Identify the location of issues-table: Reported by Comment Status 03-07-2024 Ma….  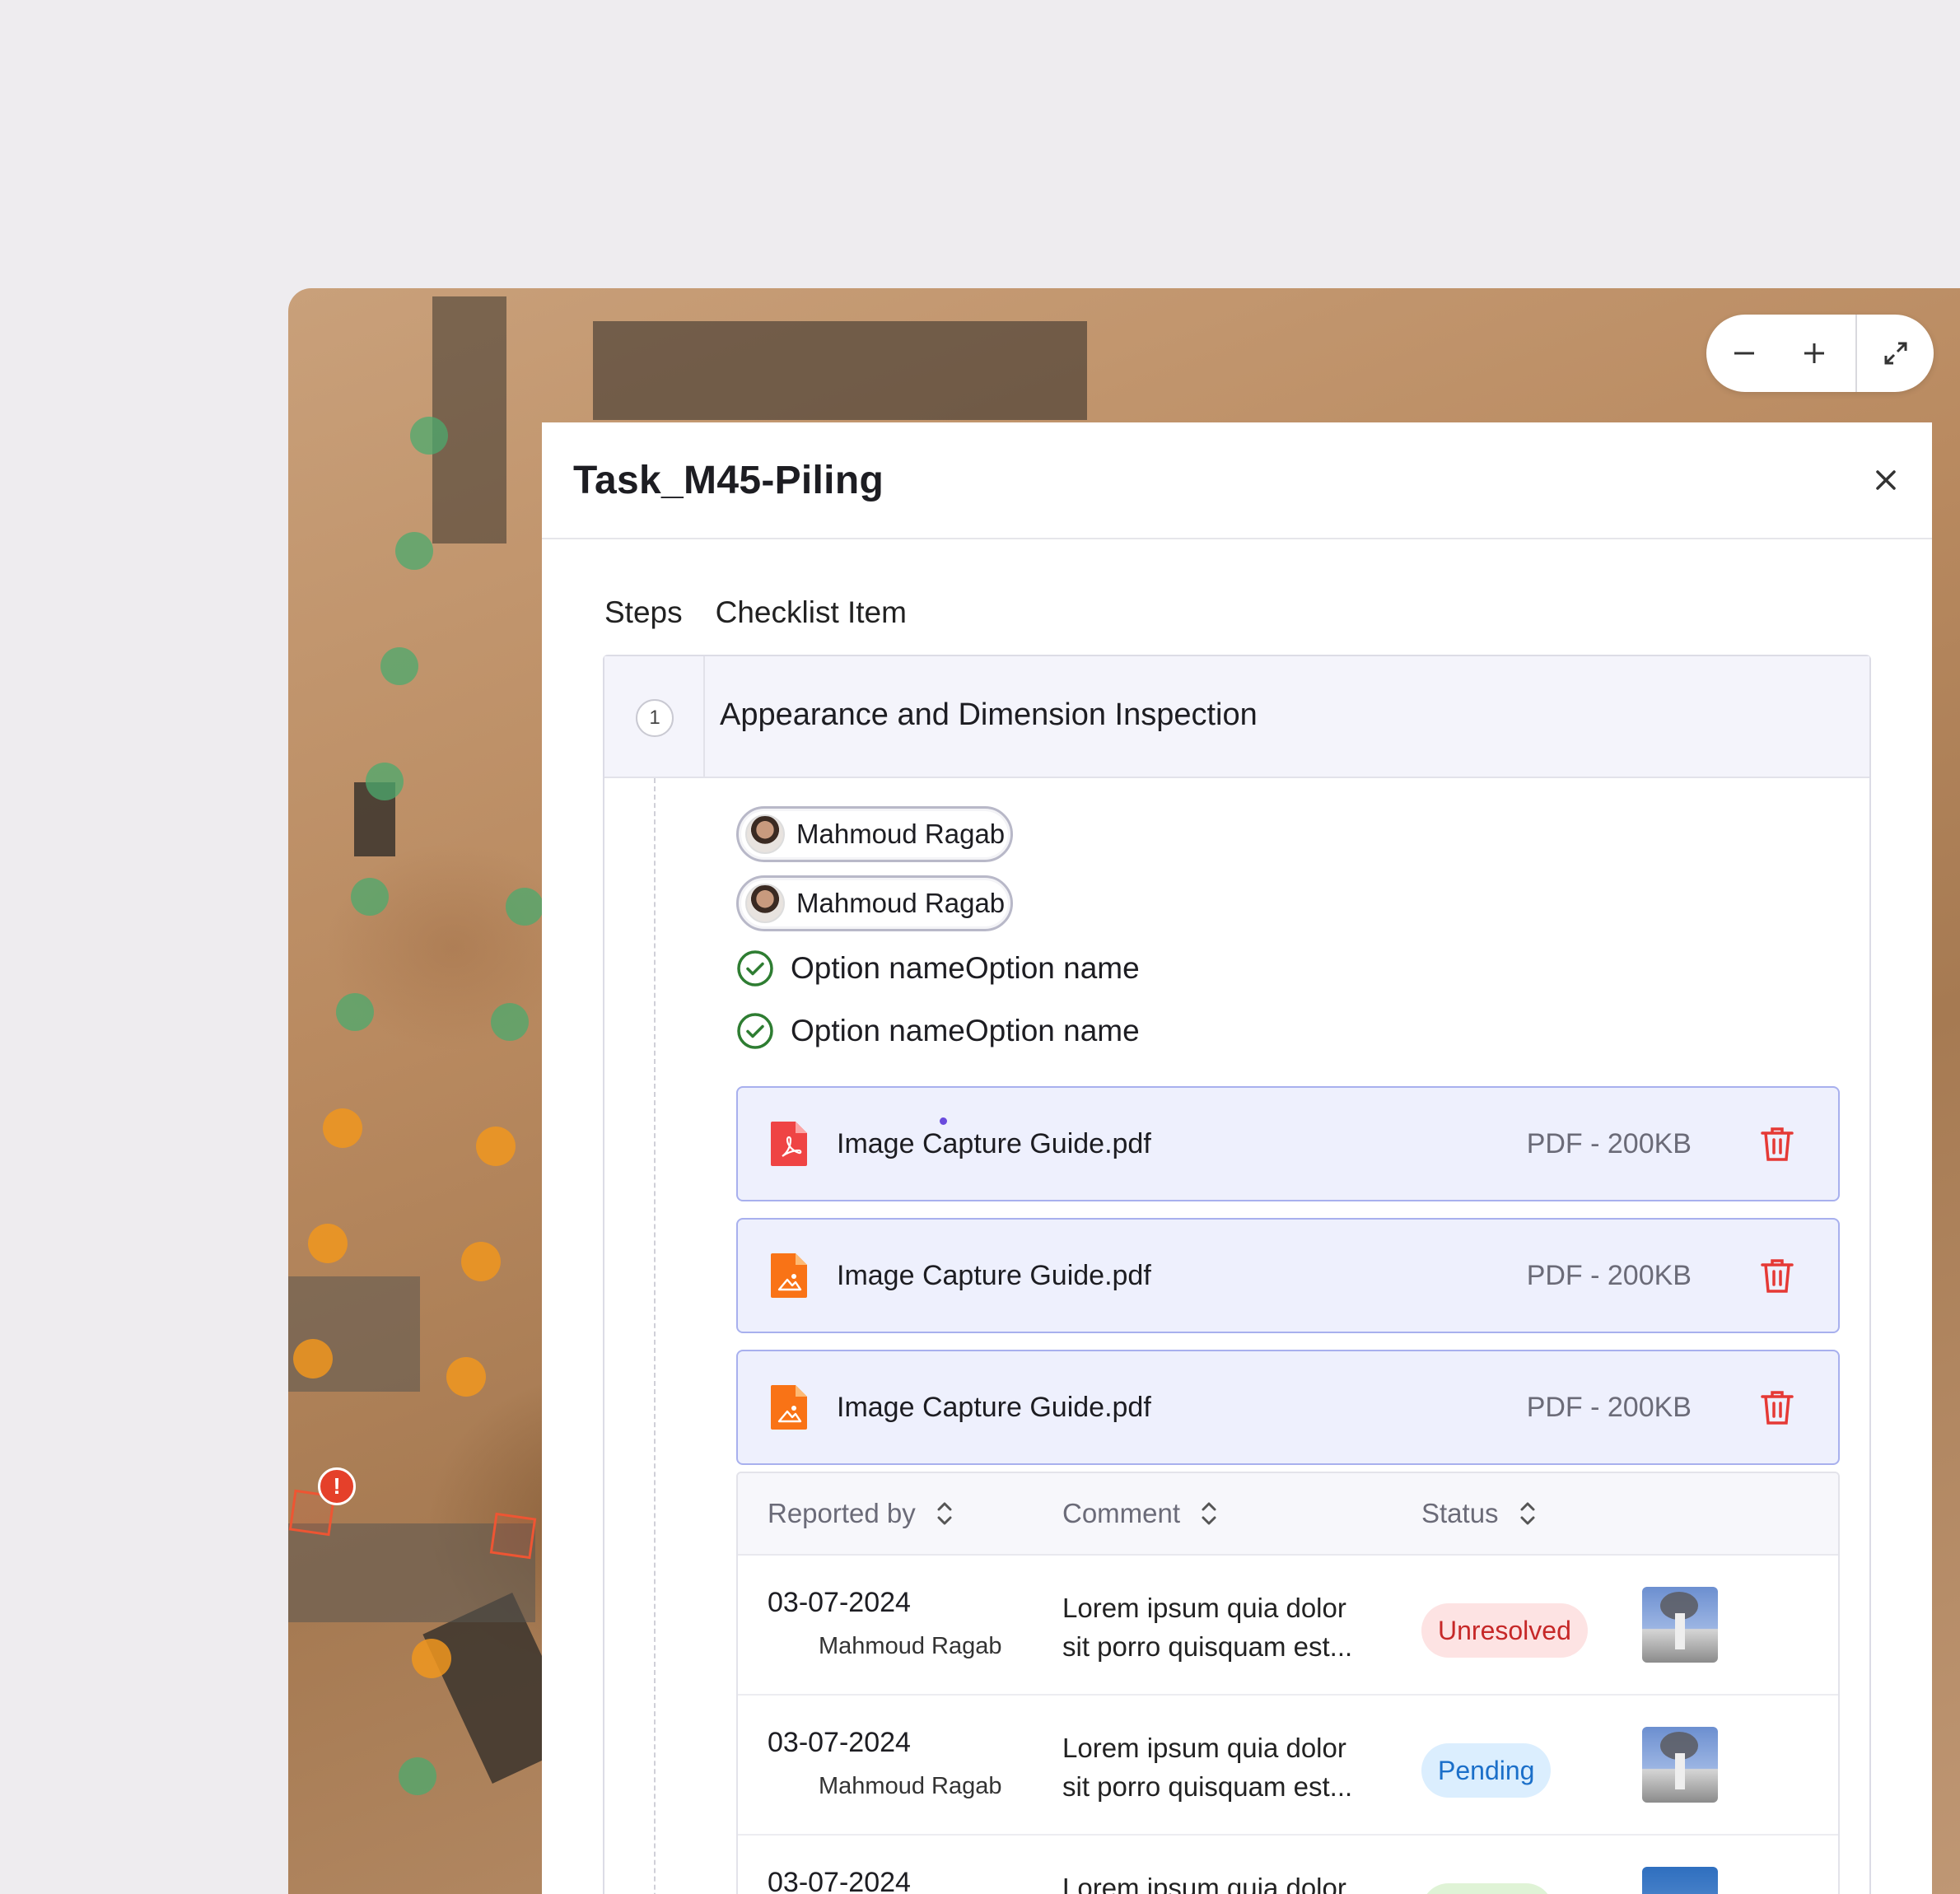
(1288, 1683).